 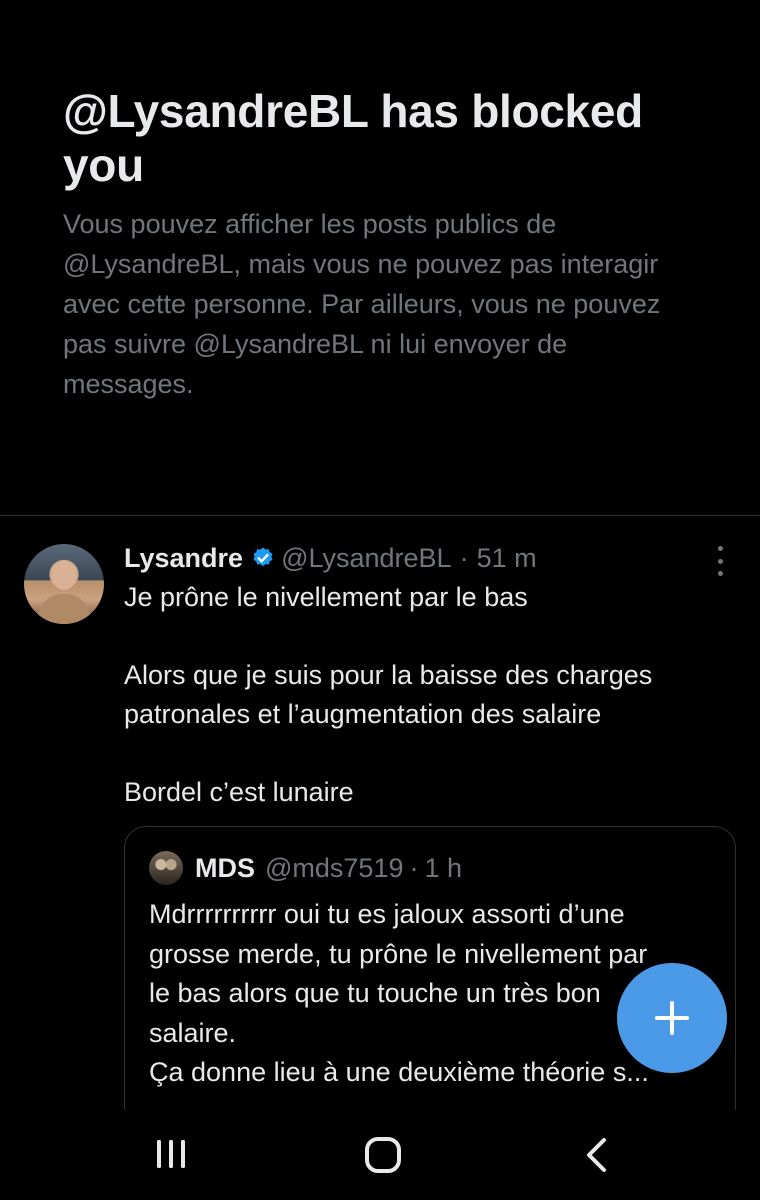 I want to click on timestamp: 51 m, so click(x=507, y=558).